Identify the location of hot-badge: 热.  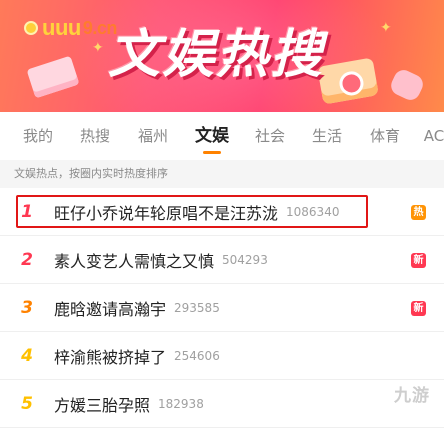
(418, 212).